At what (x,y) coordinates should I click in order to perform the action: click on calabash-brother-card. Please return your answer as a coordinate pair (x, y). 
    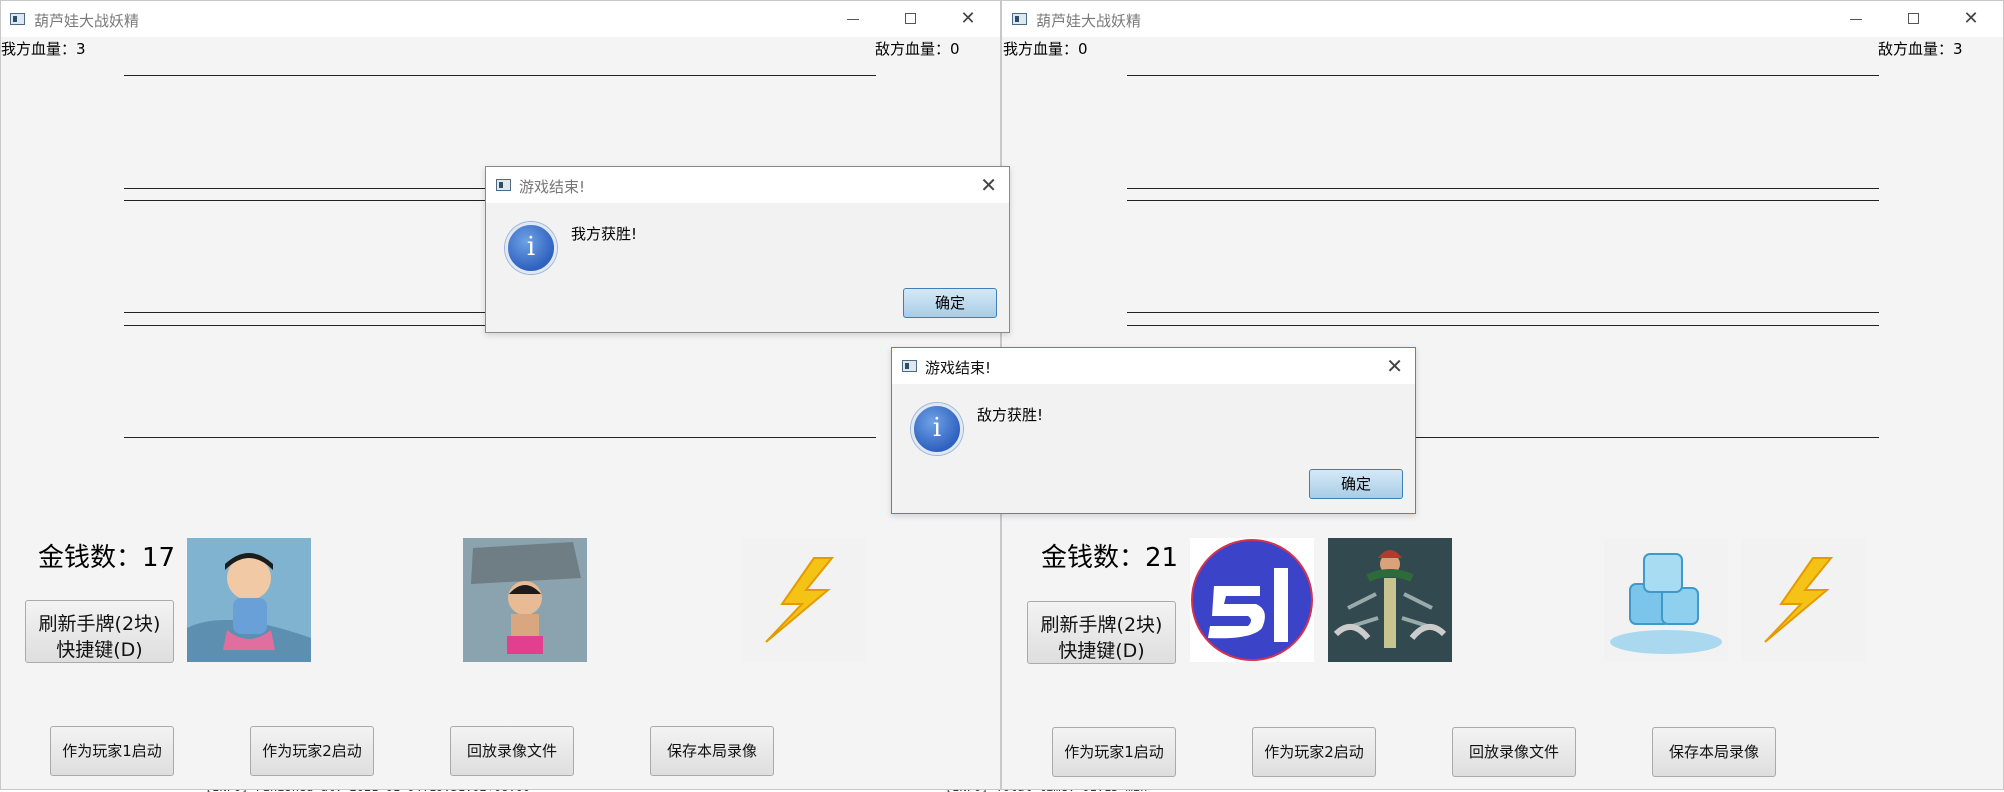
    Looking at the image, I should click on (249, 600).